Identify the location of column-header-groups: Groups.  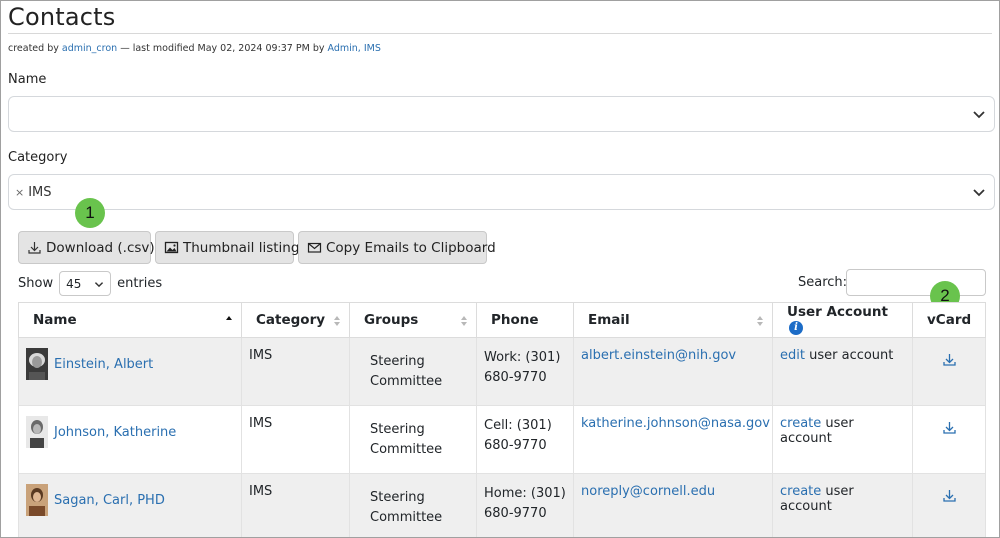
(413, 320).